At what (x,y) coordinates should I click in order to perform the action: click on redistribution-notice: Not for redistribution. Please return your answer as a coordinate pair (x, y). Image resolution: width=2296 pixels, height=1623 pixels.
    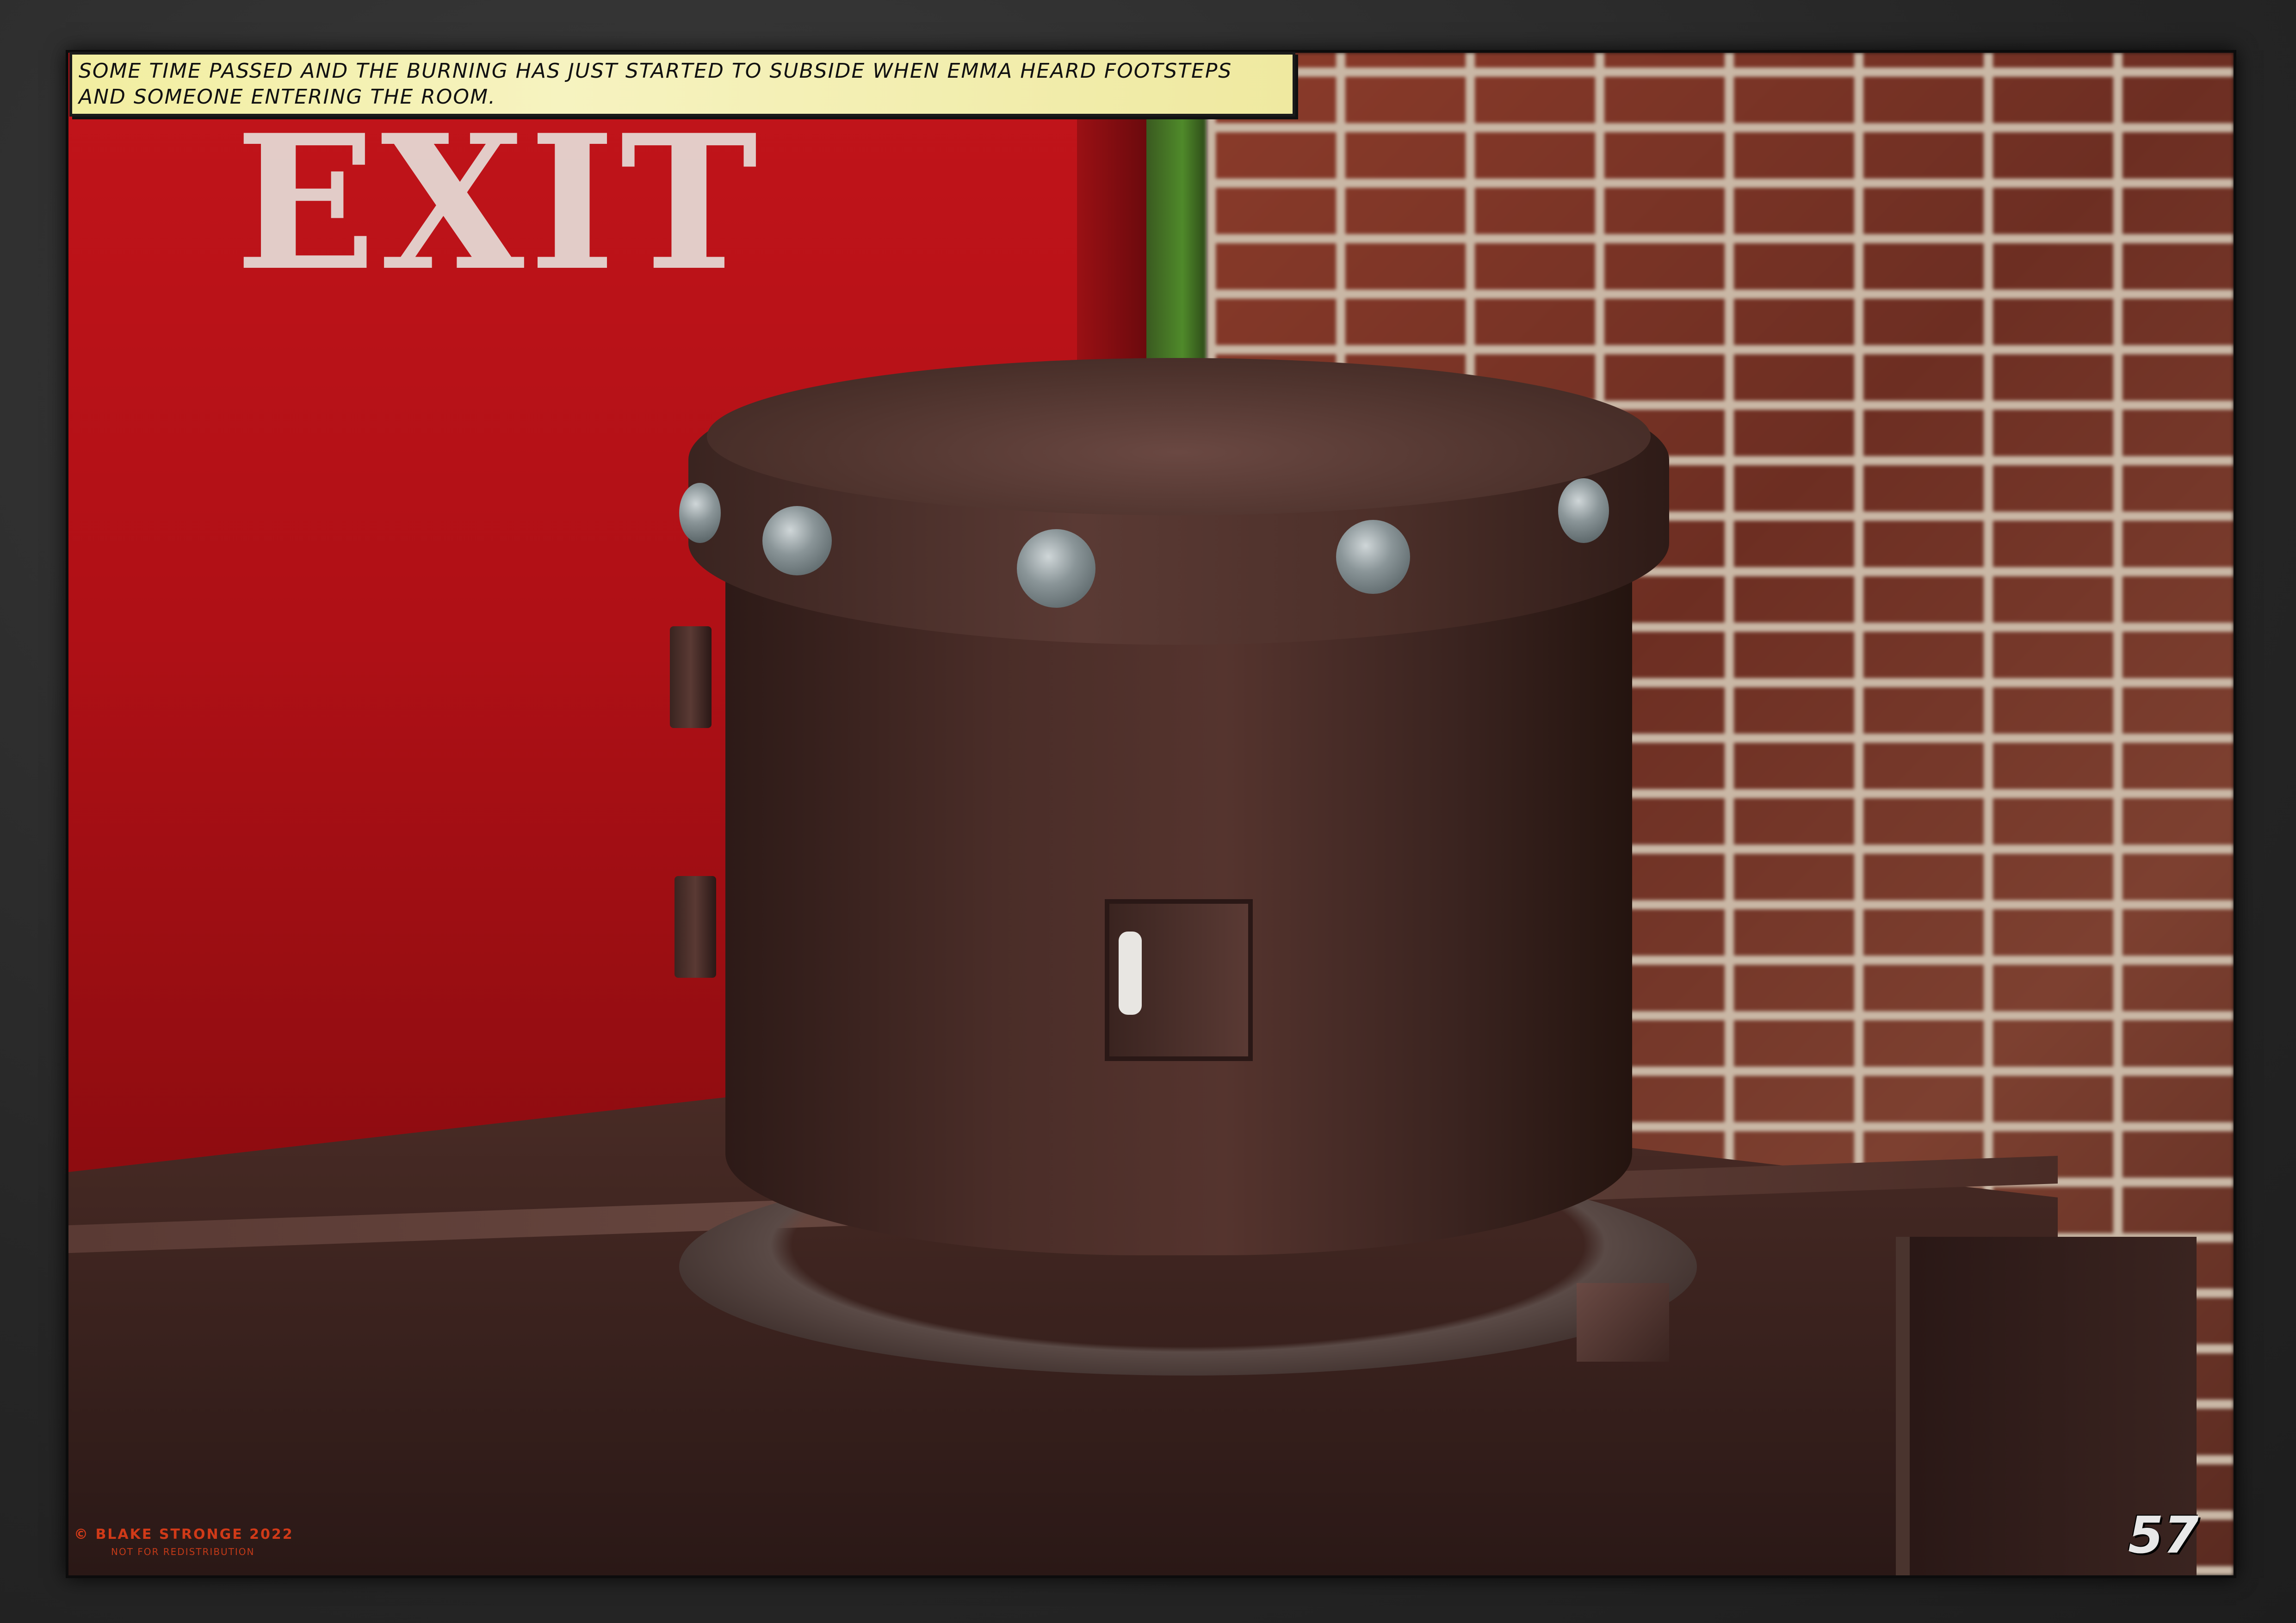
    Looking at the image, I should click on (183, 1551).